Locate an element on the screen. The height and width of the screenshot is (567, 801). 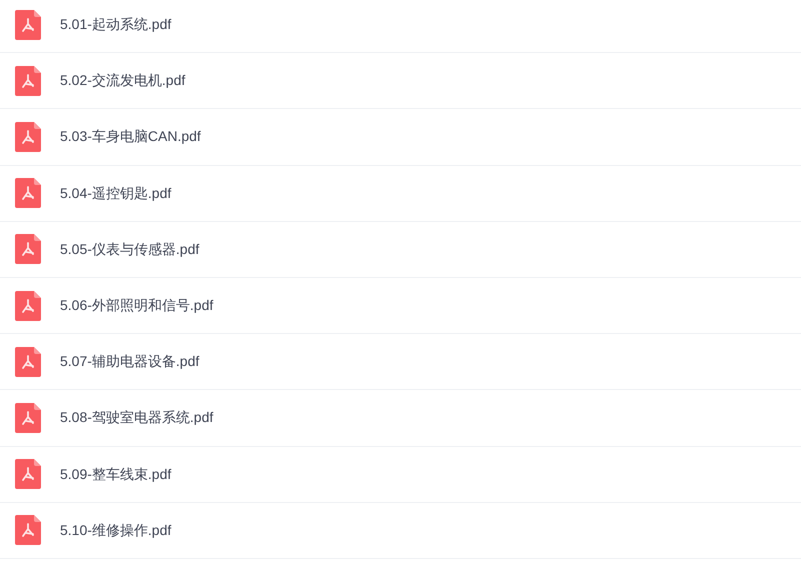
file-row: 5.09-整车线束.pdf is located at coordinates (400, 474).